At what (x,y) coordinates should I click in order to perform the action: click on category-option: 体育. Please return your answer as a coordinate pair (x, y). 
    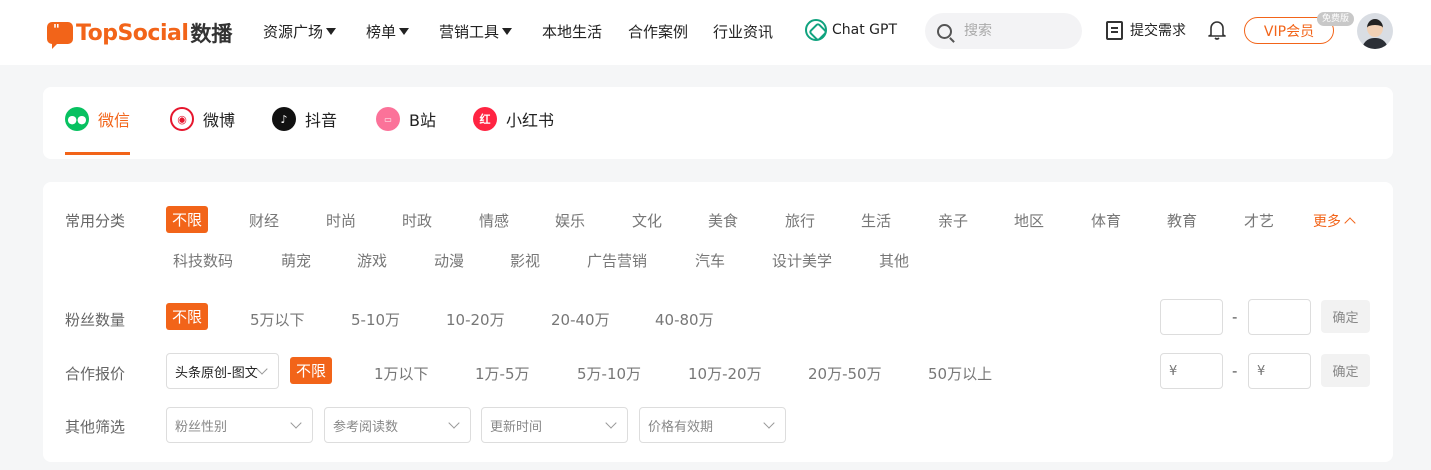
    Looking at the image, I should click on (1106, 220).